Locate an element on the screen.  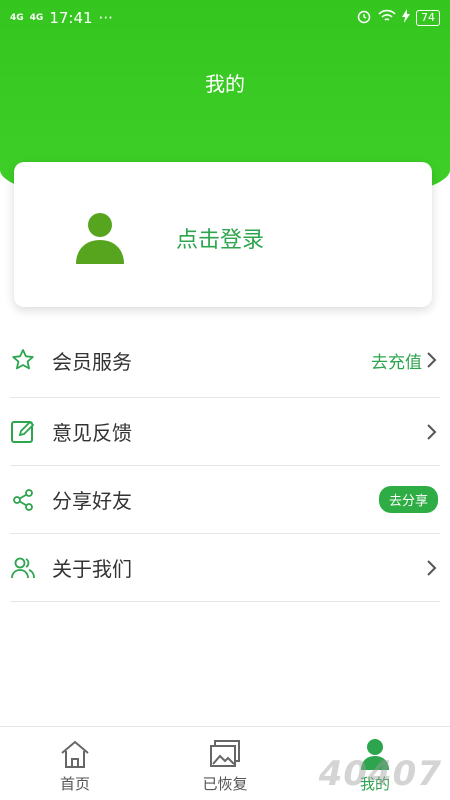
charging-icon is located at coordinates (406, 18).